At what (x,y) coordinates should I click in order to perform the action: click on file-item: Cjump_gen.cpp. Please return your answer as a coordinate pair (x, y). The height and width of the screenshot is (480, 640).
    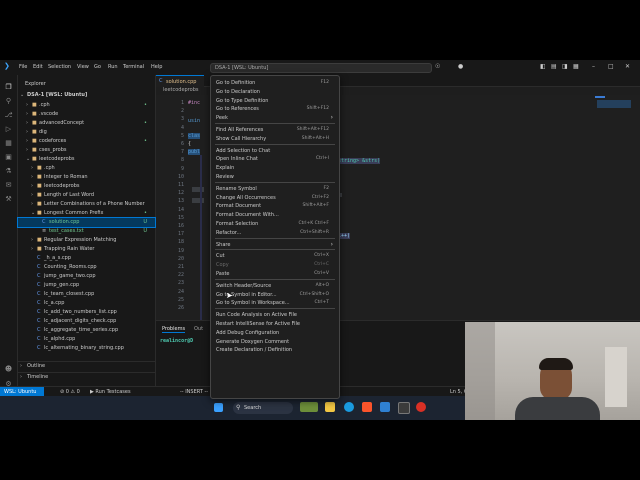
    Looking at the image, I should click on (86, 285).